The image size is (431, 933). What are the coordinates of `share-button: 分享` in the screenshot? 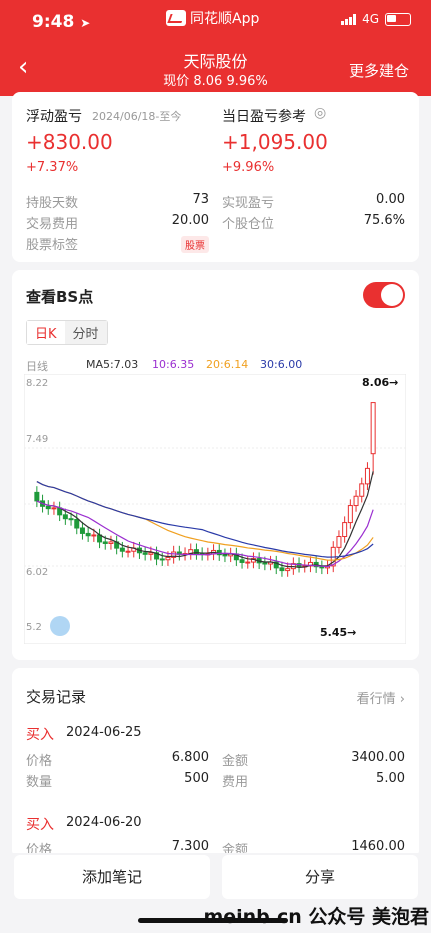 It's located at (320, 877).